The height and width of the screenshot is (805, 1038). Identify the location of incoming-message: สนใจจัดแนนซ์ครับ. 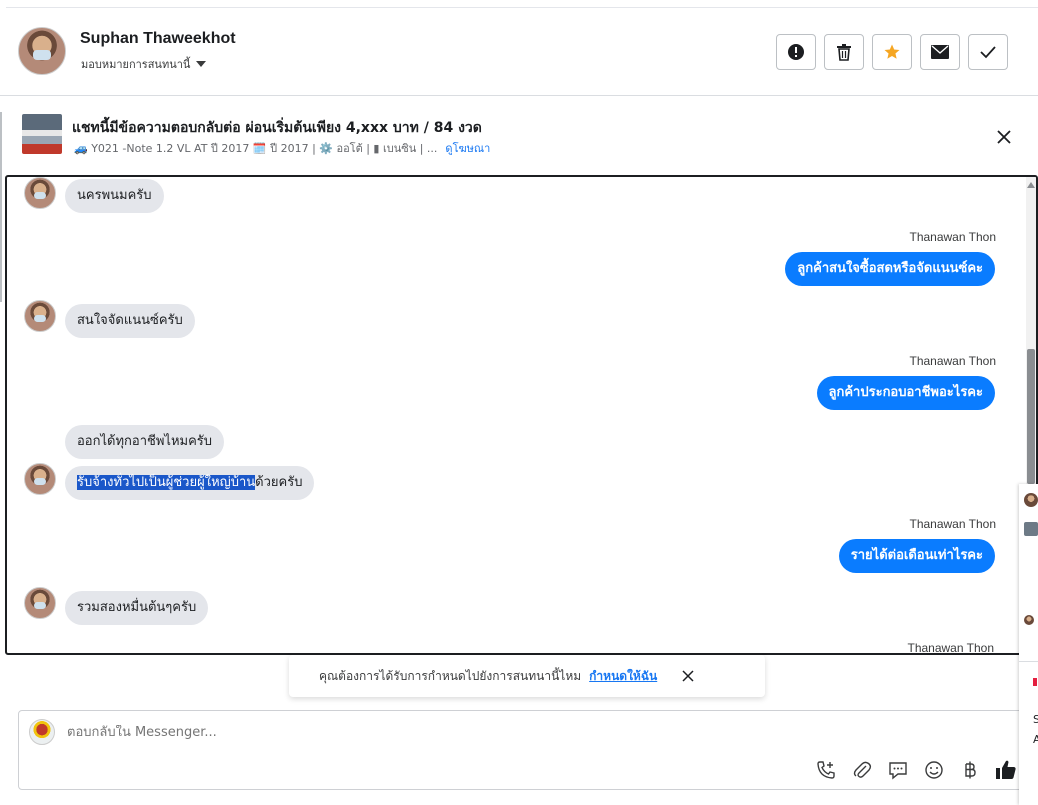
(130, 321).